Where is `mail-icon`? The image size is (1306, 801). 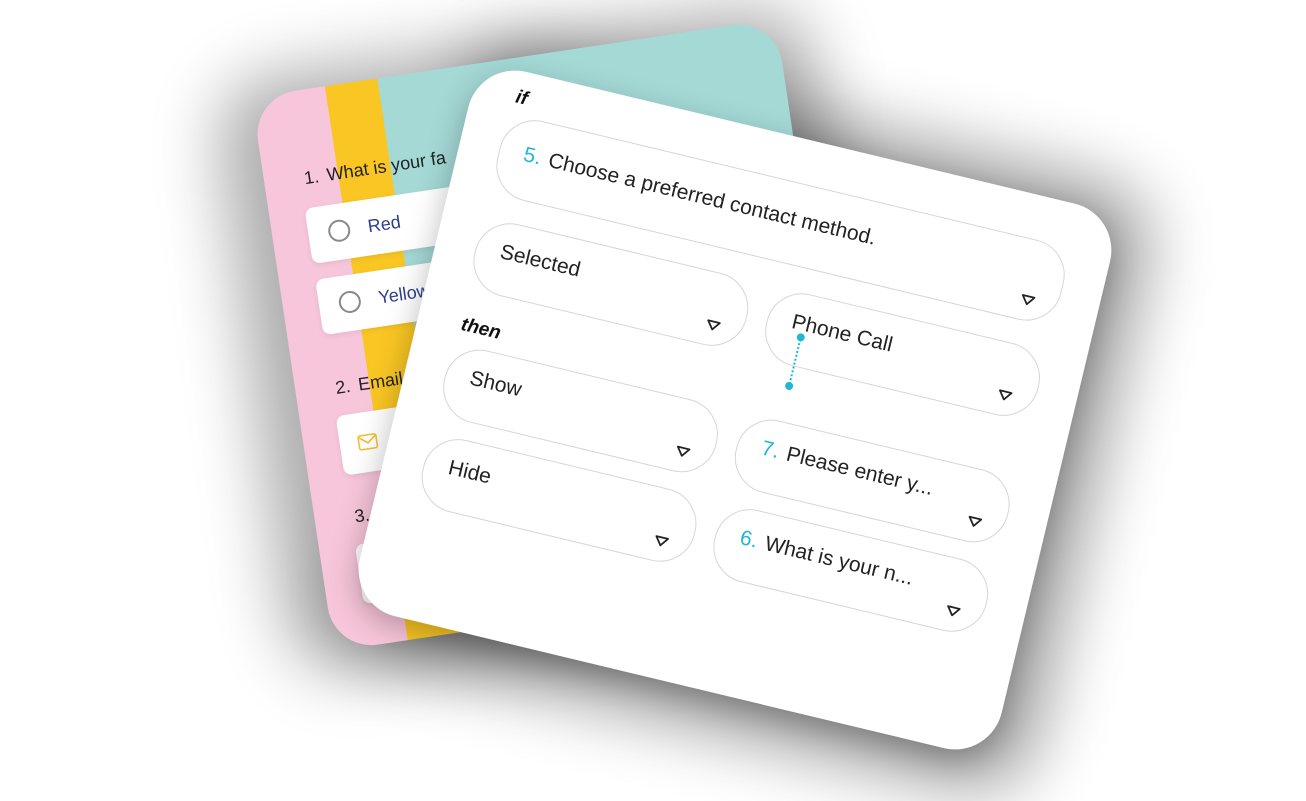 mail-icon is located at coordinates (368, 442).